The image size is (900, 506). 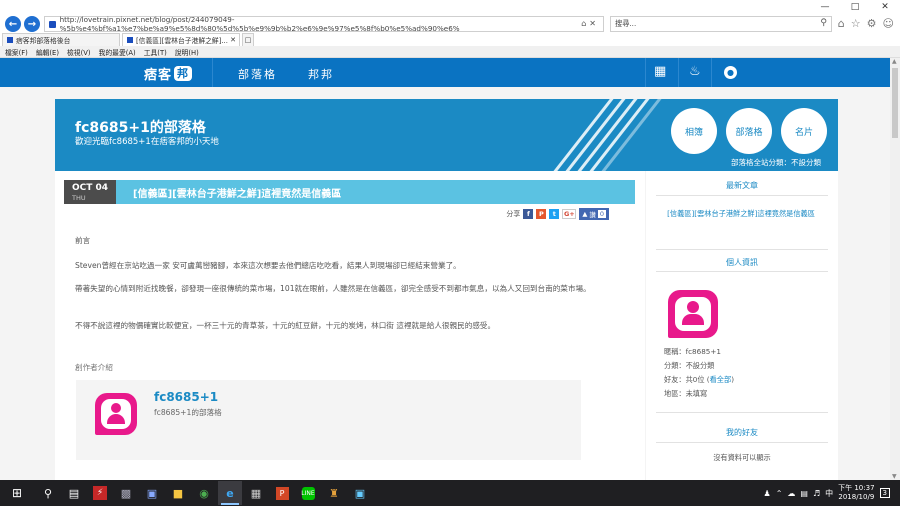 I want to click on namecard-button: 名片, so click(x=804, y=131).